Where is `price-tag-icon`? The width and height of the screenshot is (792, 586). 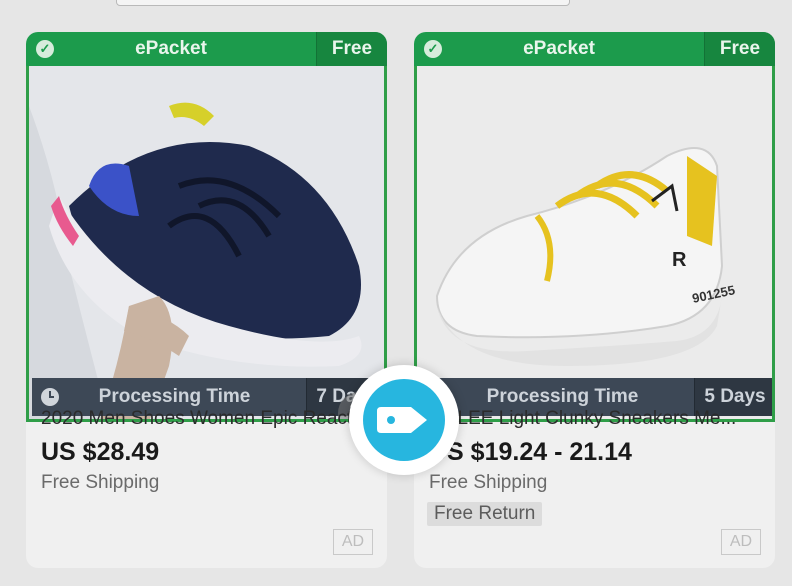
price-tag-icon is located at coordinates (402, 420).